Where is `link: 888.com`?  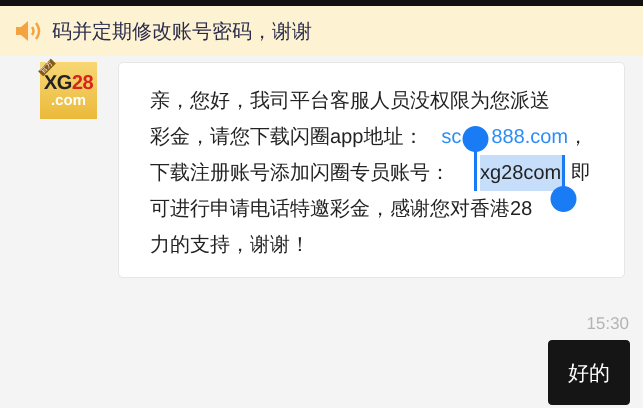
link: 888.com is located at coordinates (529, 137).